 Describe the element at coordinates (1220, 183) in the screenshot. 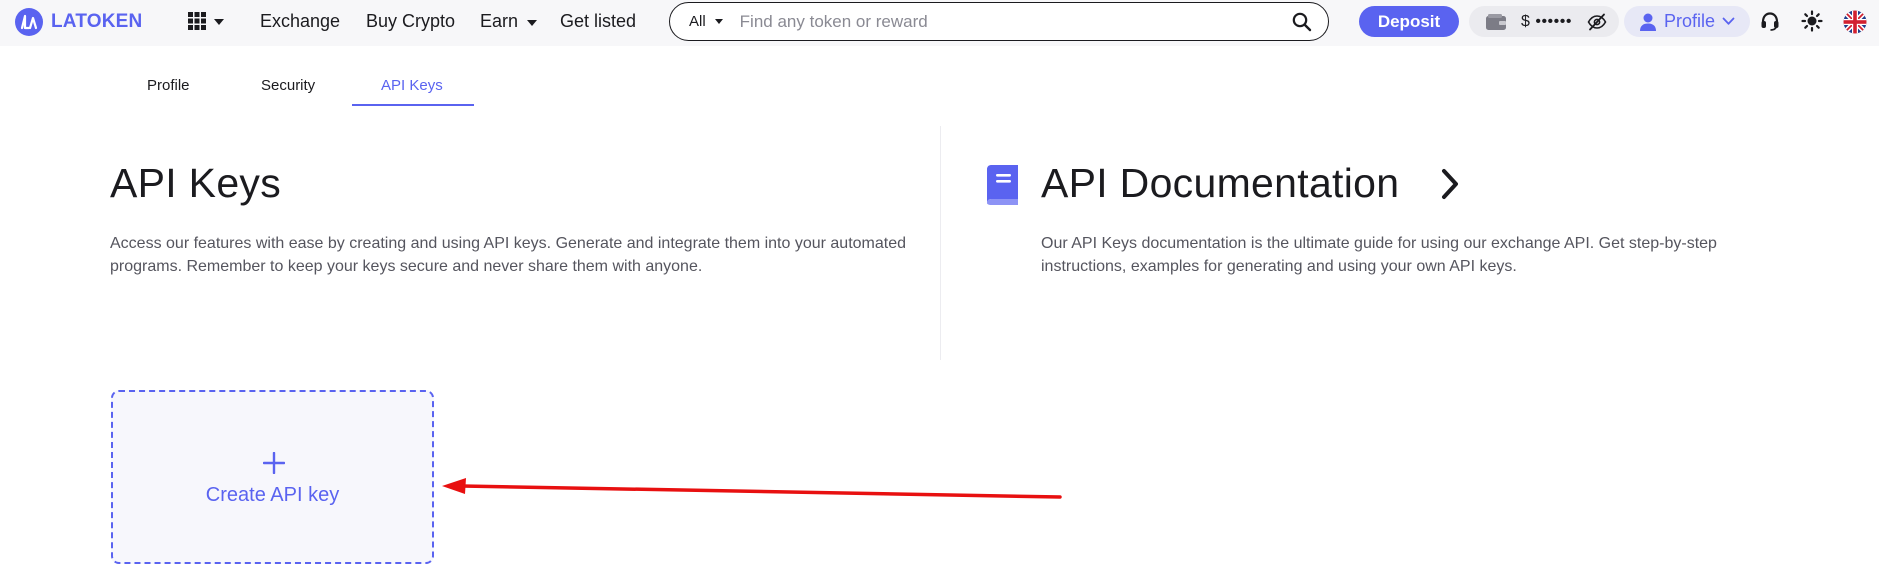

I see `api-docs-title: API Documentation` at that location.